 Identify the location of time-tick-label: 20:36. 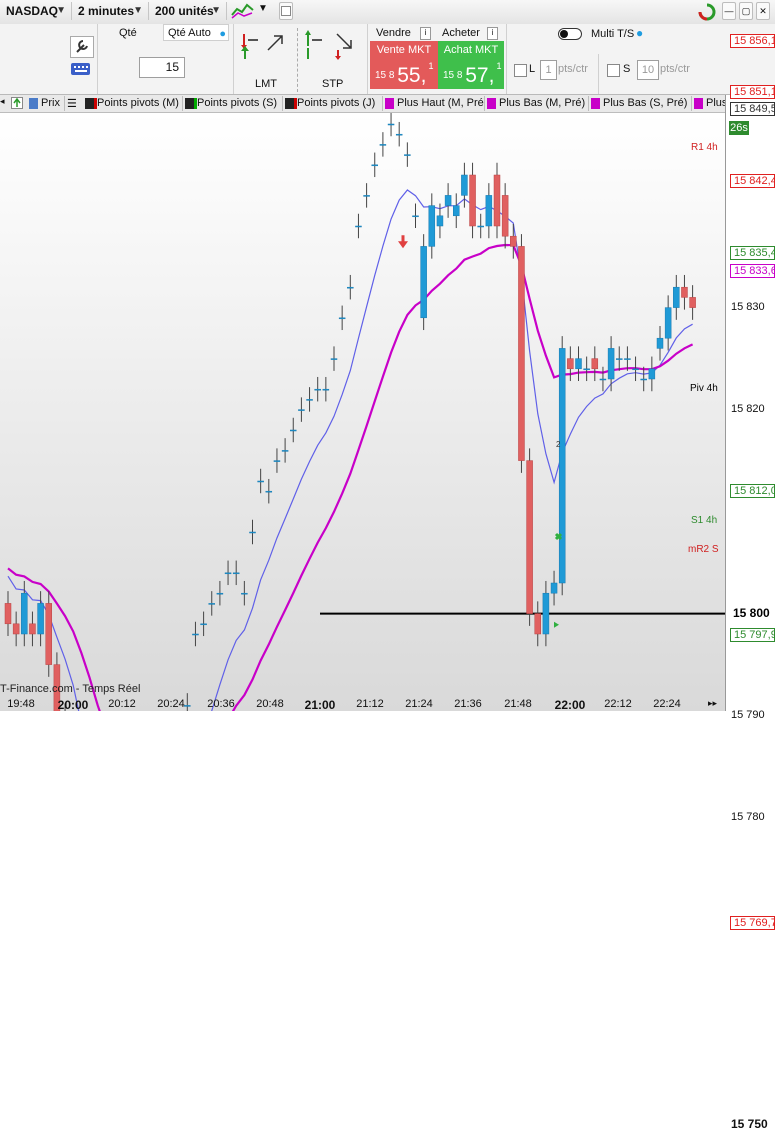
(221, 704).